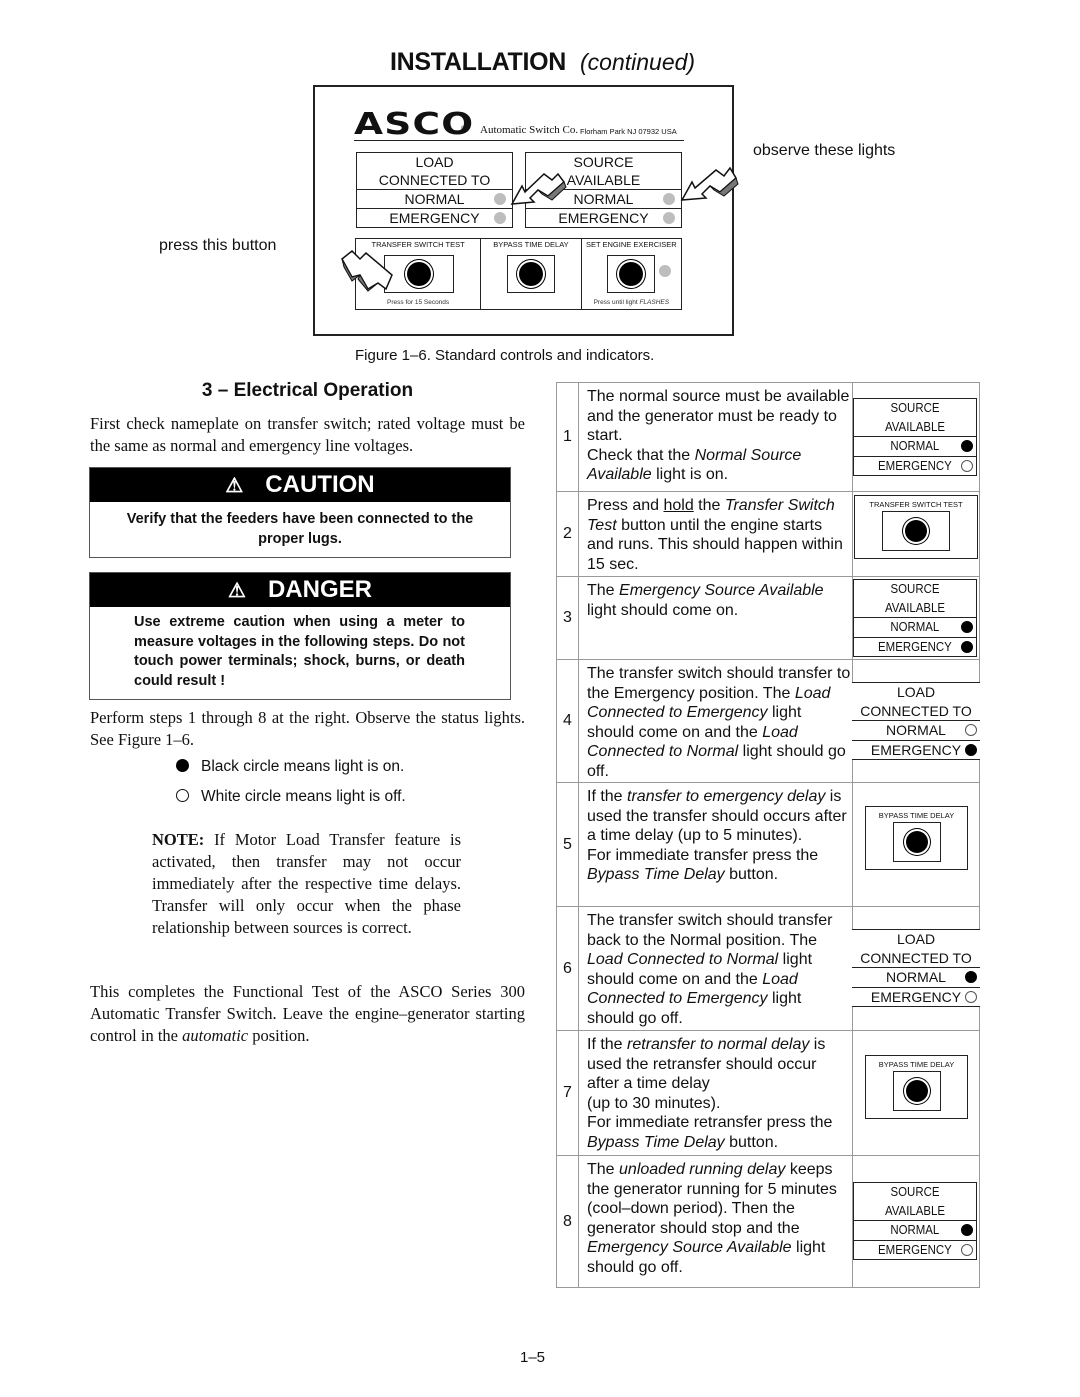 Image resolution: width=1080 pixels, height=1397 pixels. Describe the element at coordinates (419, 274) in the screenshot. I see `transfer-switch-test-button` at that location.